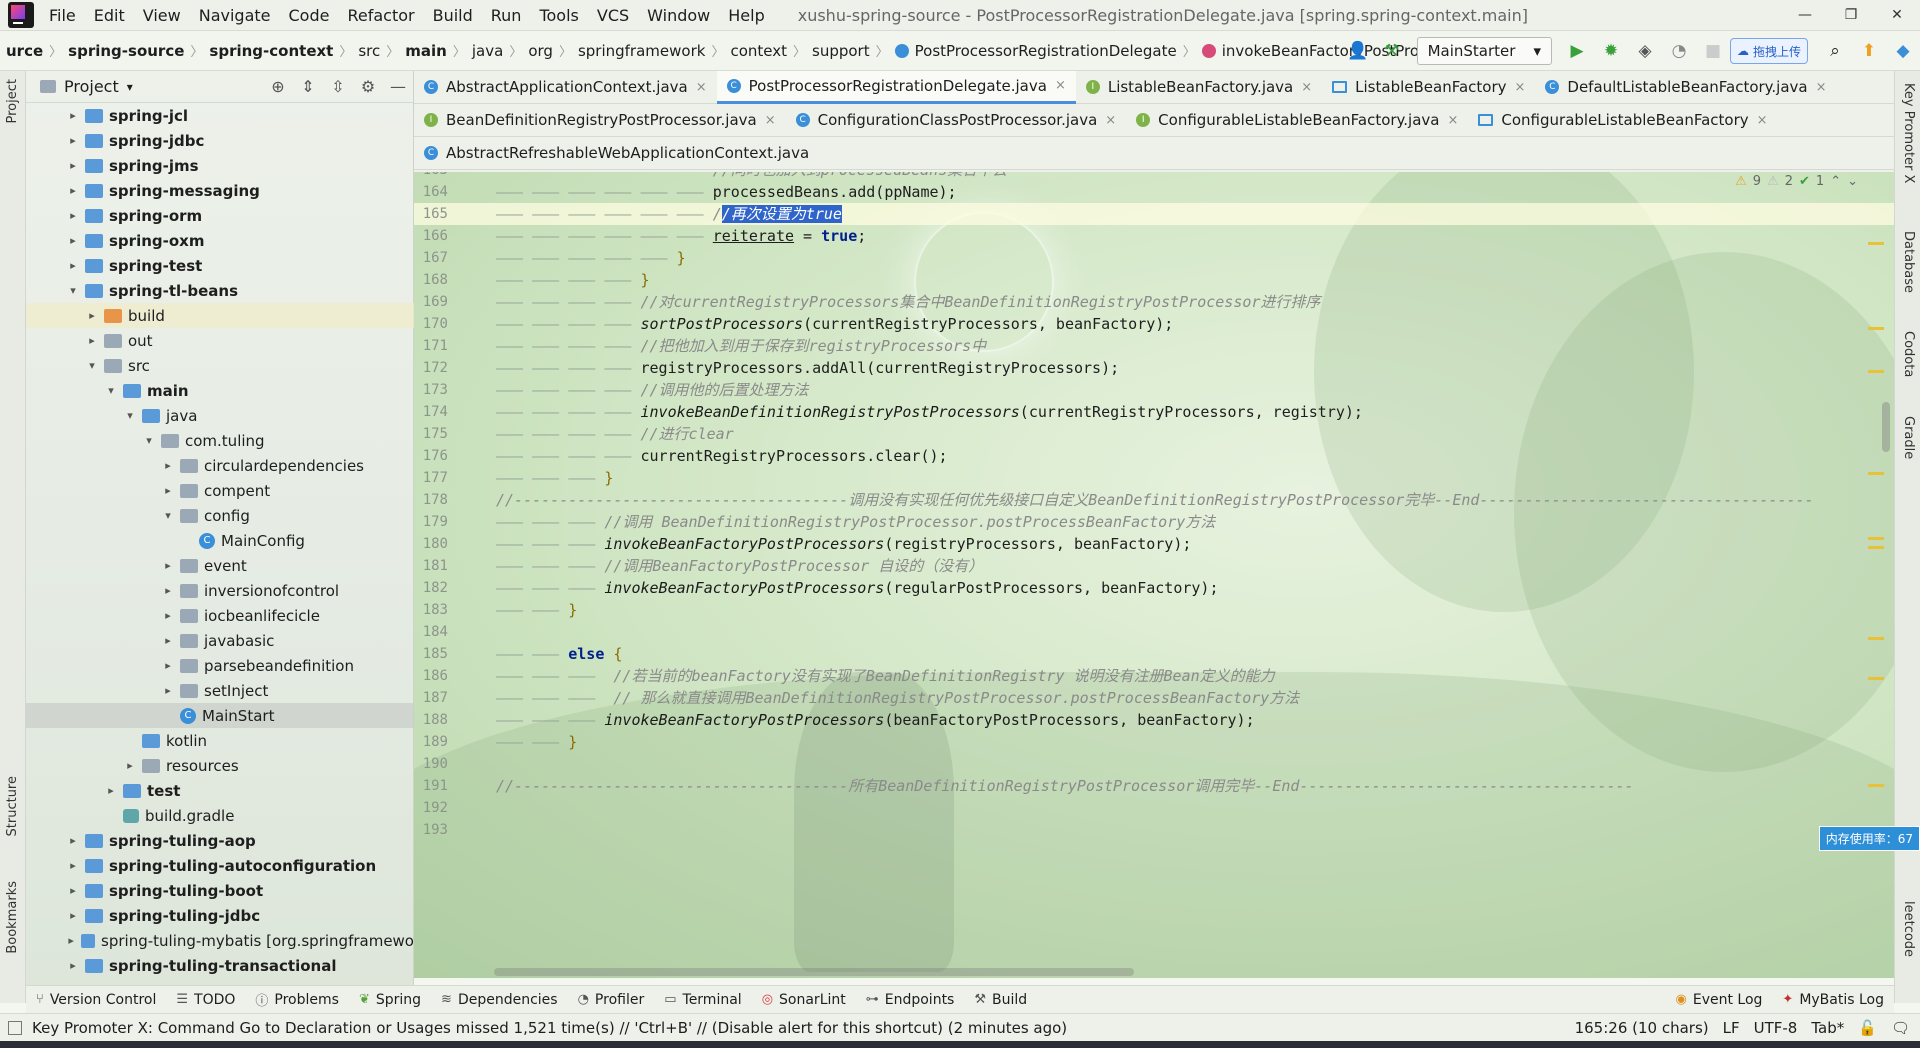 The image size is (1920, 1048). Describe the element at coordinates (1908, 262) in the screenshot. I see `database-tool-tab: Database` at that location.